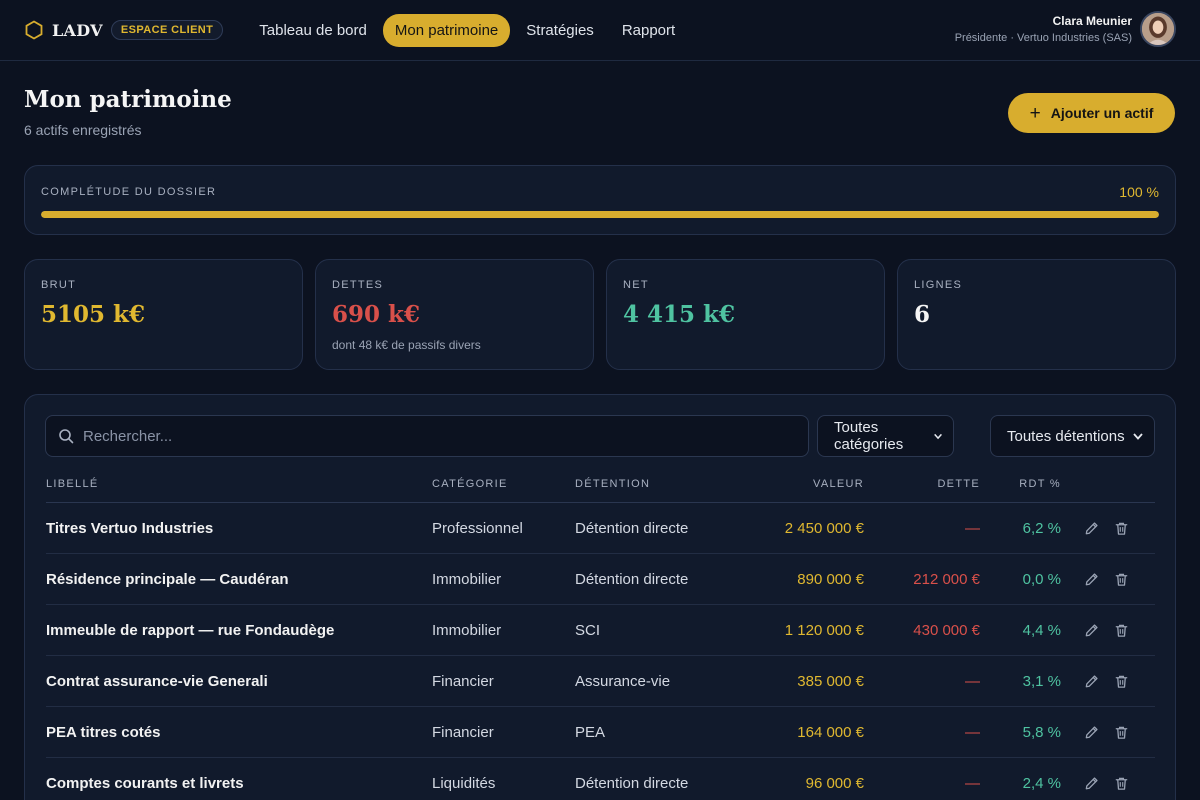 Image resolution: width=1200 pixels, height=800 pixels. Describe the element at coordinates (313, 30) in the screenshot. I see `nav-item-dashboard: Tableau de bord` at that location.